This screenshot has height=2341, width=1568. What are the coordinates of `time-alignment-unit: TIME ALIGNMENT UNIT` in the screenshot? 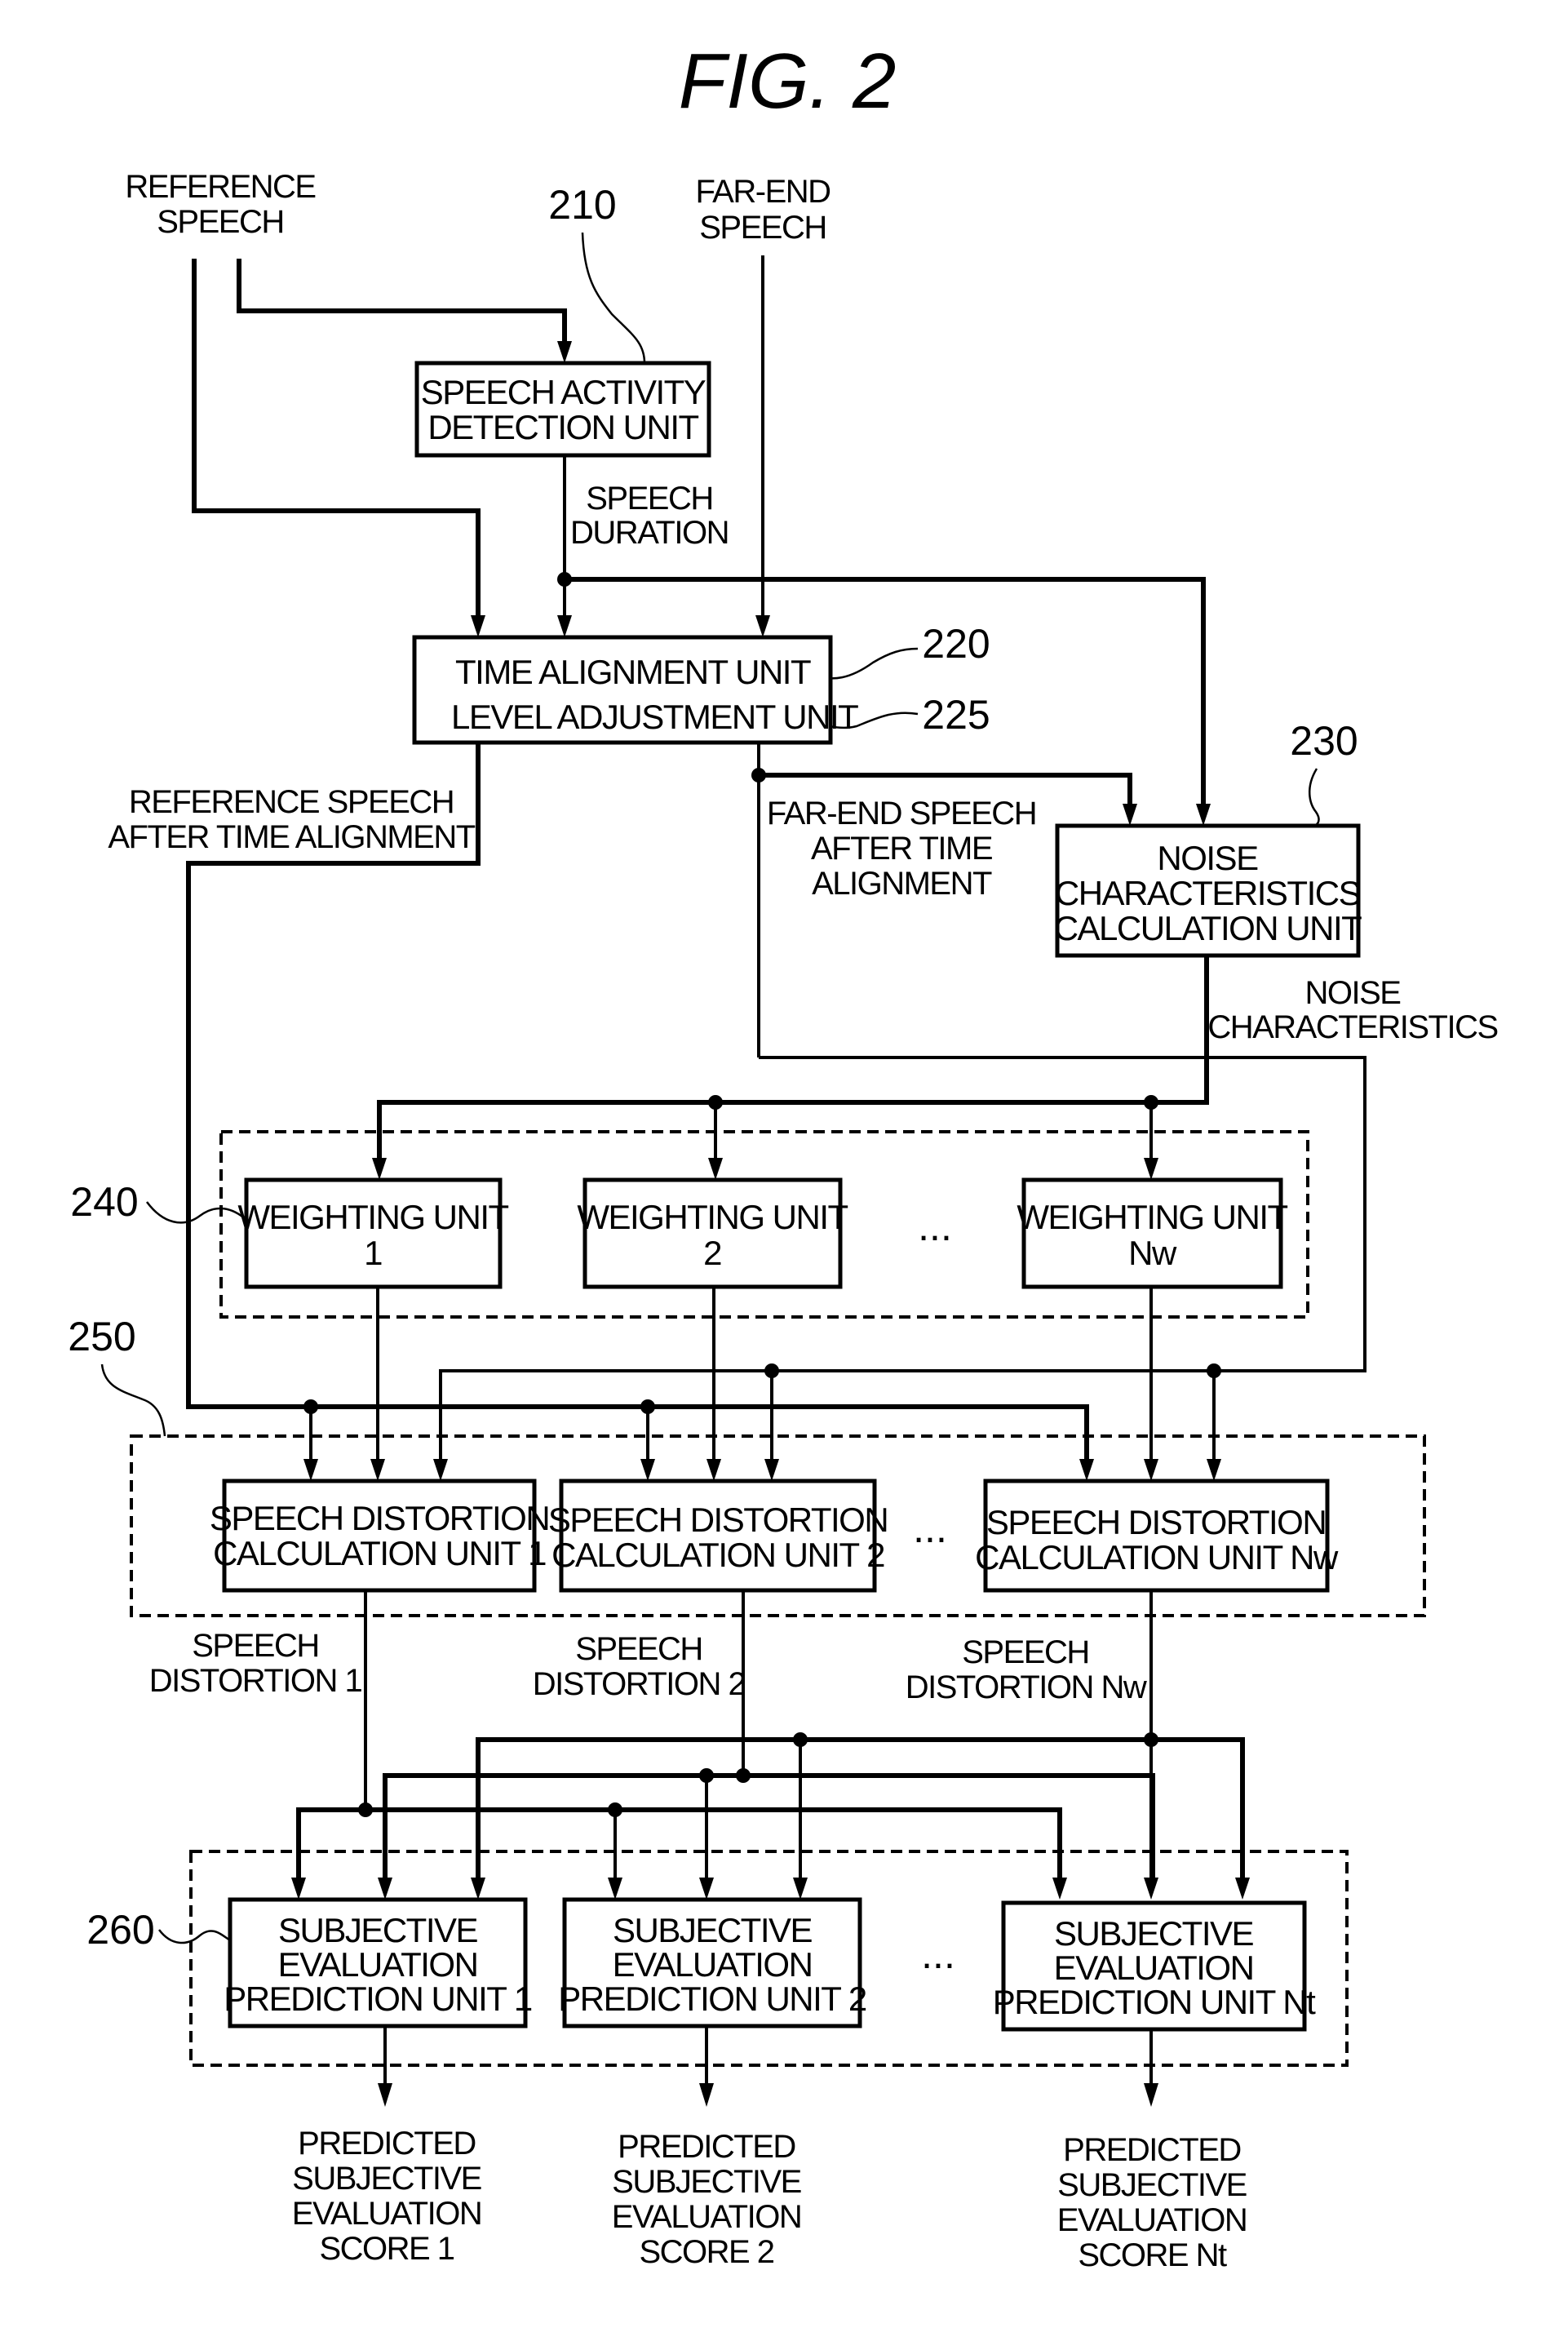 It's located at (633, 672).